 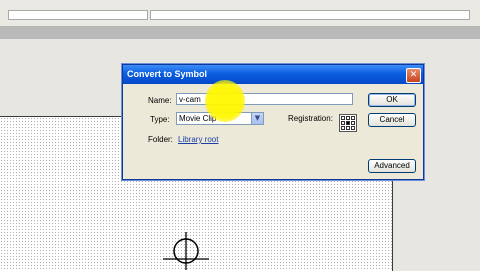 I want to click on registration-grid-icon, so click(x=348, y=123).